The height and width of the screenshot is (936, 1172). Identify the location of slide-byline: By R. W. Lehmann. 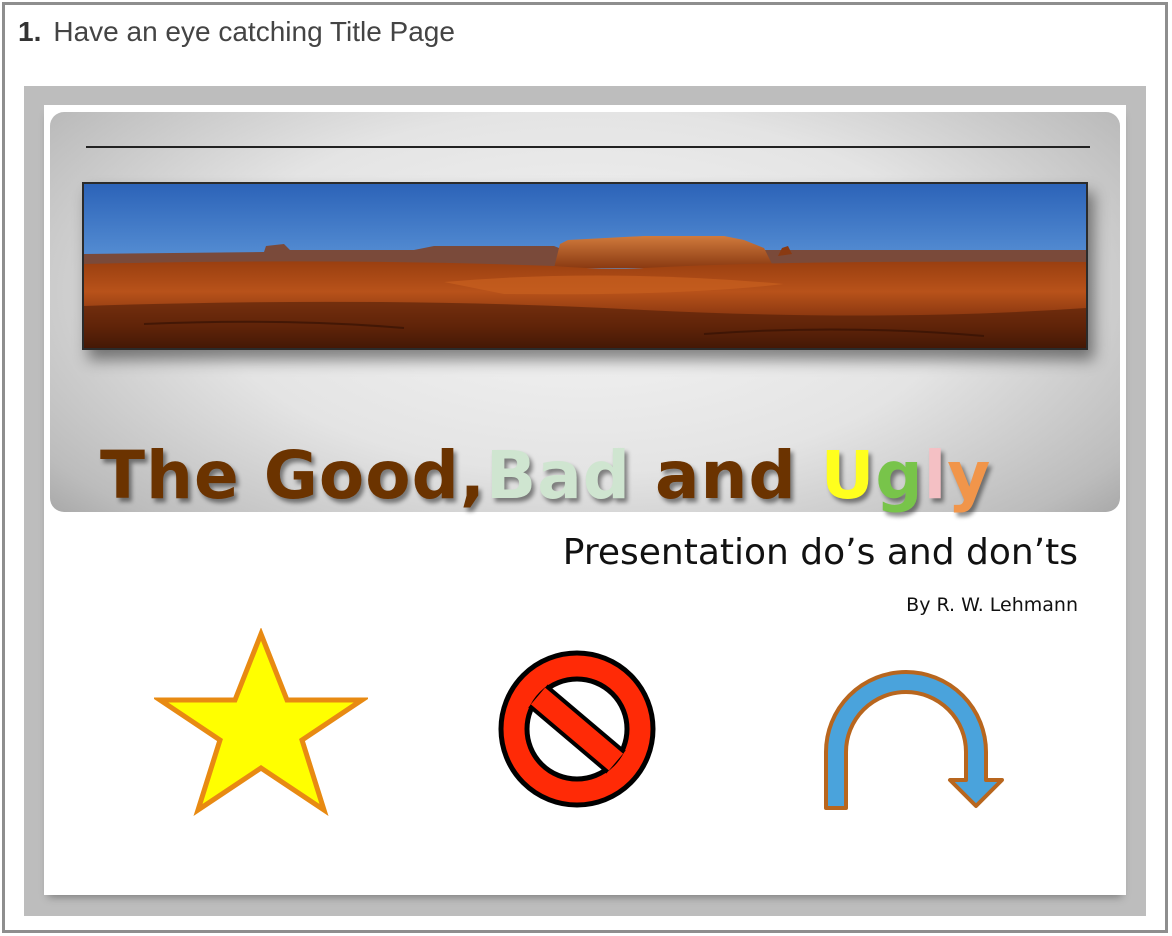
(992, 605).